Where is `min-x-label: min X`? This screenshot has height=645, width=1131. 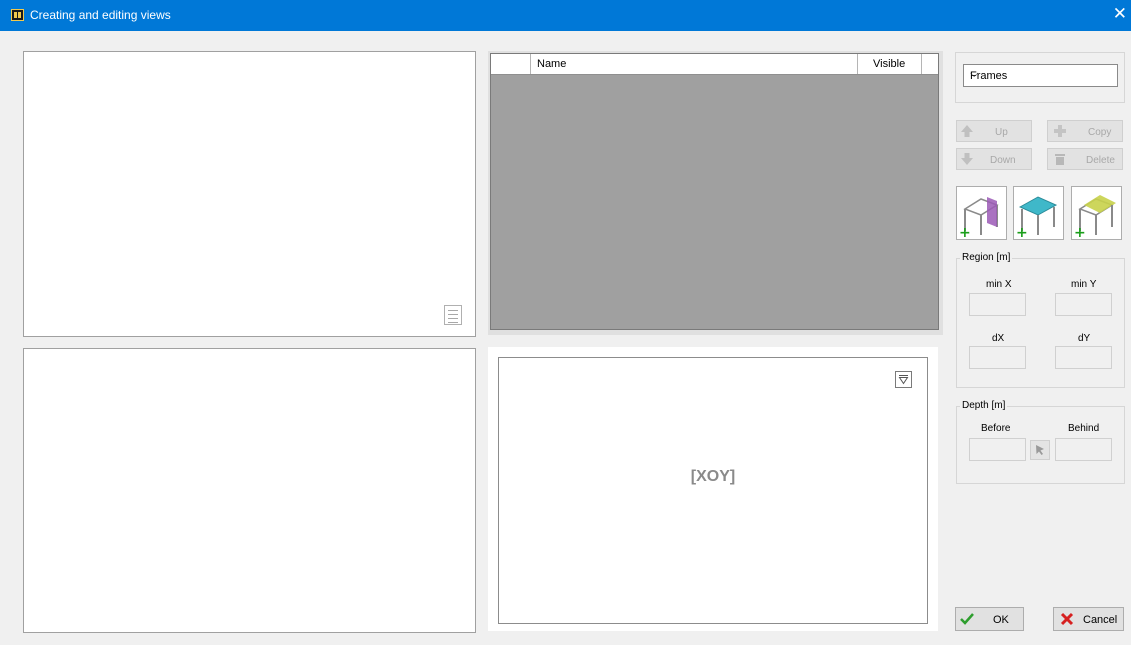 min-x-label: min X is located at coordinates (999, 284).